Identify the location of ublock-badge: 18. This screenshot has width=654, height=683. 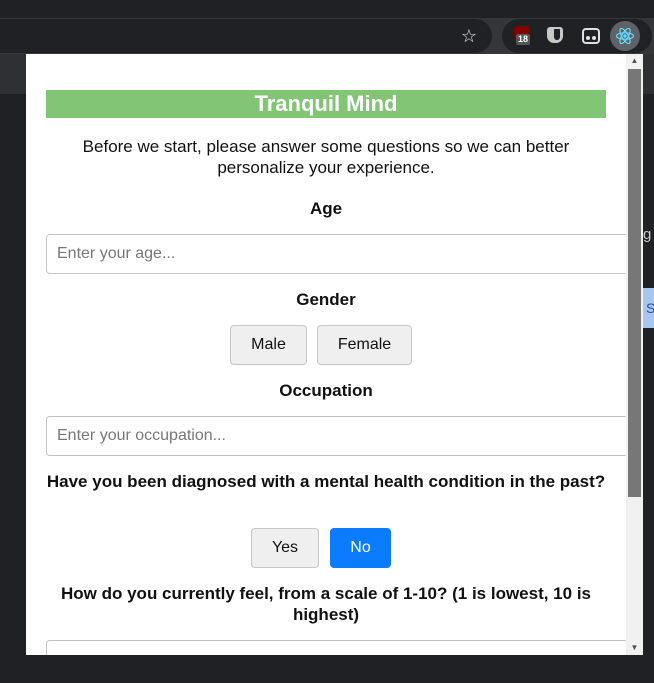
(523, 39).